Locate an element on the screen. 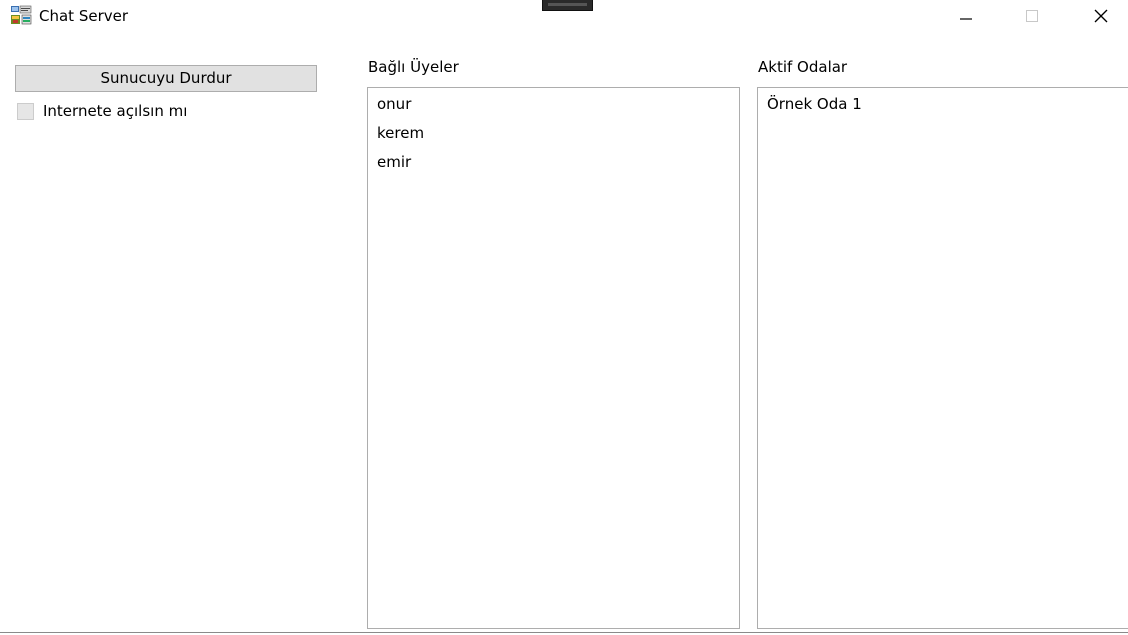 The width and height of the screenshot is (1128, 635). window-title: Chat Server is located at coordinates (84, 16).